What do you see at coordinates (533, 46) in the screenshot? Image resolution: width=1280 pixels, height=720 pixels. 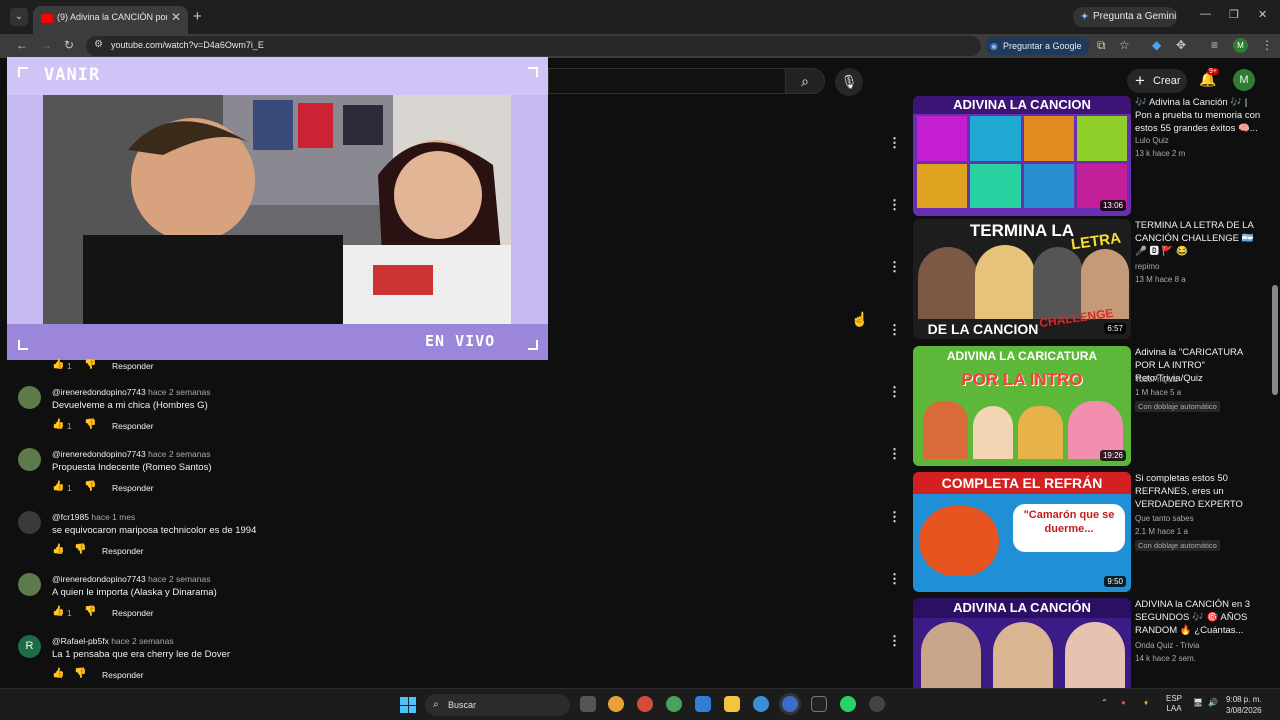 I see `address-bar: ⚙ youtube.com/watch?v=D4a6Owm7i_E` at bounding box center [533, 46].